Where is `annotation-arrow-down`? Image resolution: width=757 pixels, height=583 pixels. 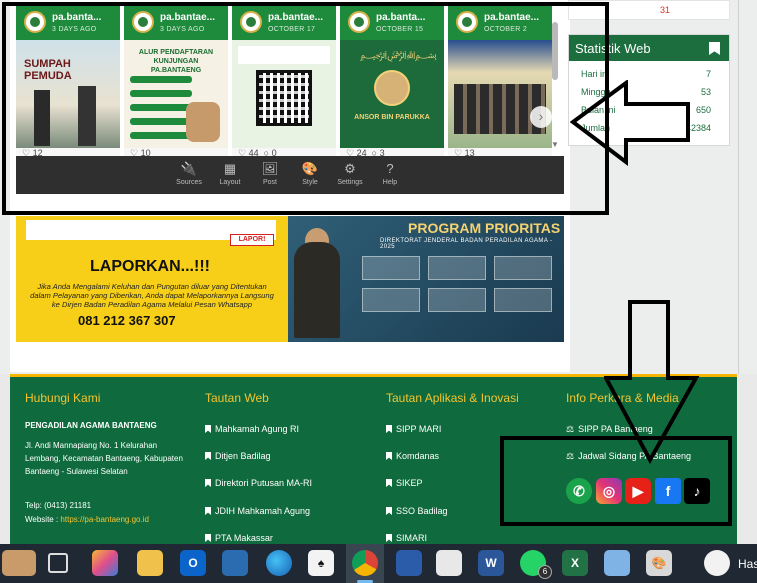
annotation-arrow-down is located at coordinates (652, 382).